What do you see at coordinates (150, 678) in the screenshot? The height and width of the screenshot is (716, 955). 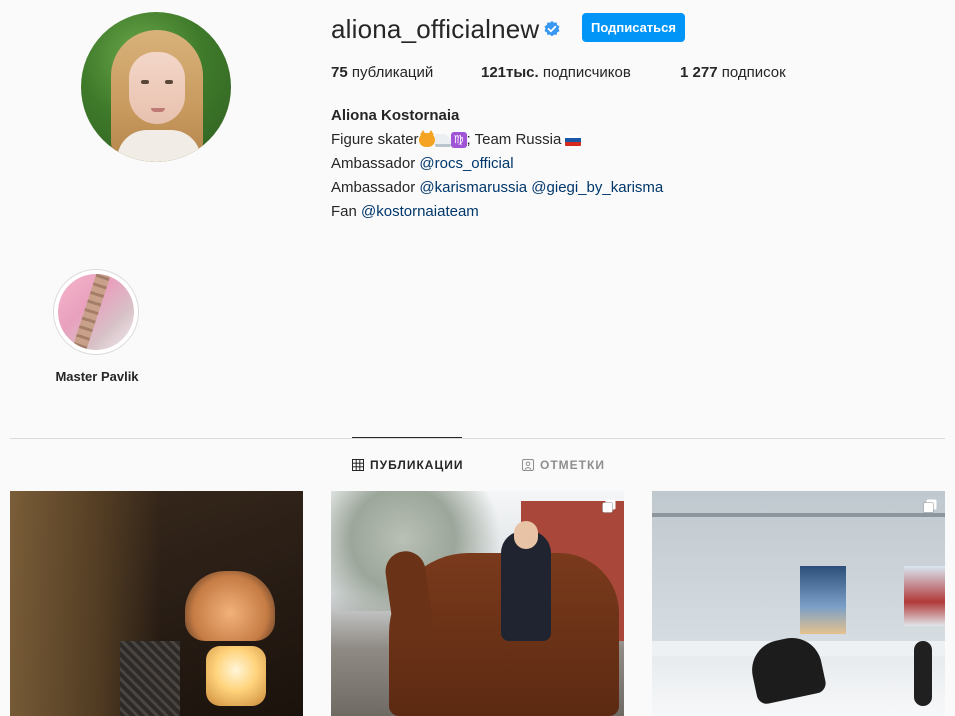 I see `post-1-sleeve` at bounding box center [150, 678].